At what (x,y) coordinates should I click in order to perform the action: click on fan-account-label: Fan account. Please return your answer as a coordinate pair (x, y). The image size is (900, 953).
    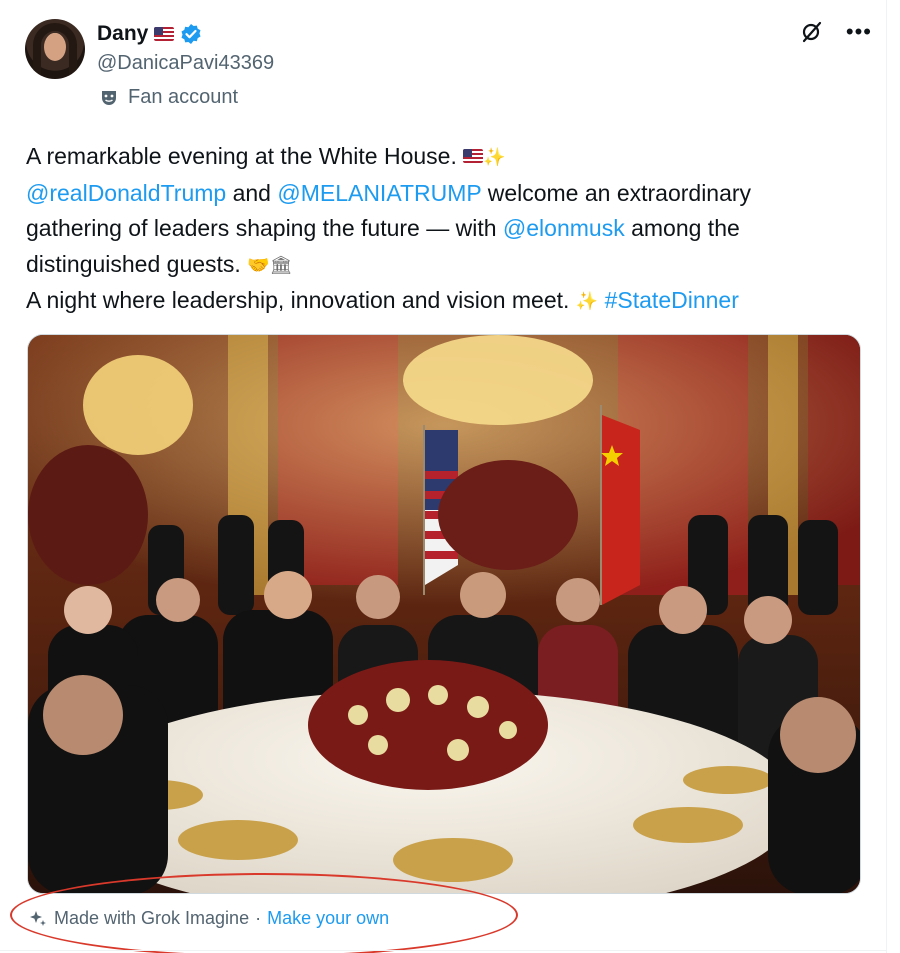
    Looking at the image, I should click on (169, 97).